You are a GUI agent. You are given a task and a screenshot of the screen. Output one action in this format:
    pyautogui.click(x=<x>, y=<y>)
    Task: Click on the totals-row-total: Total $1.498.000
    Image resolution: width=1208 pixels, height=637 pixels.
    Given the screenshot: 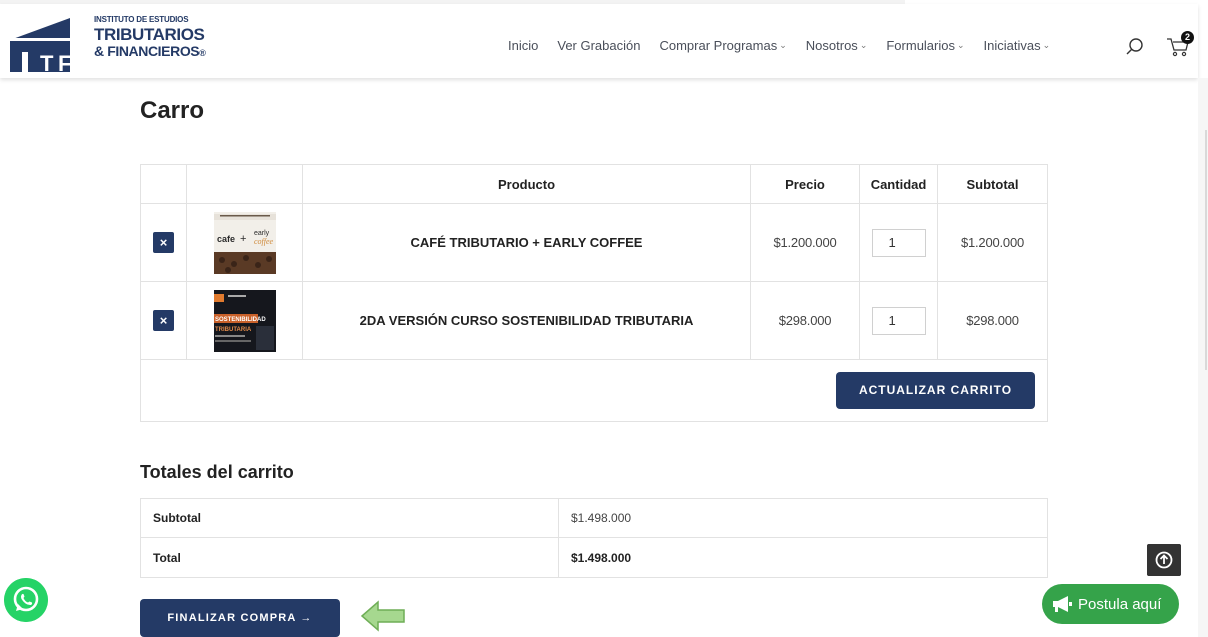 What is the action you would take?
    pyautogui.click(x=594, y=557)
    